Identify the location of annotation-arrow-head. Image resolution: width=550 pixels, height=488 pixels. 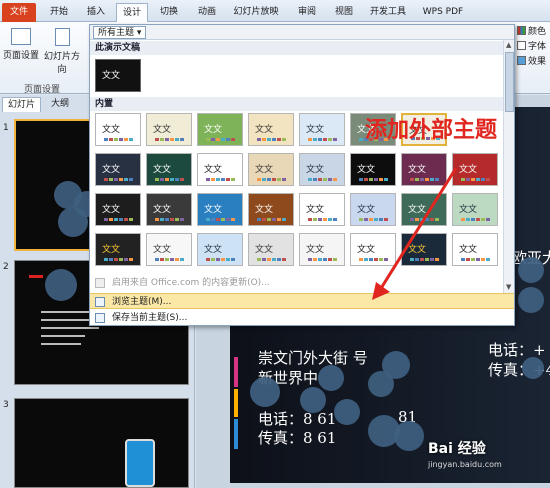
(381, 291).